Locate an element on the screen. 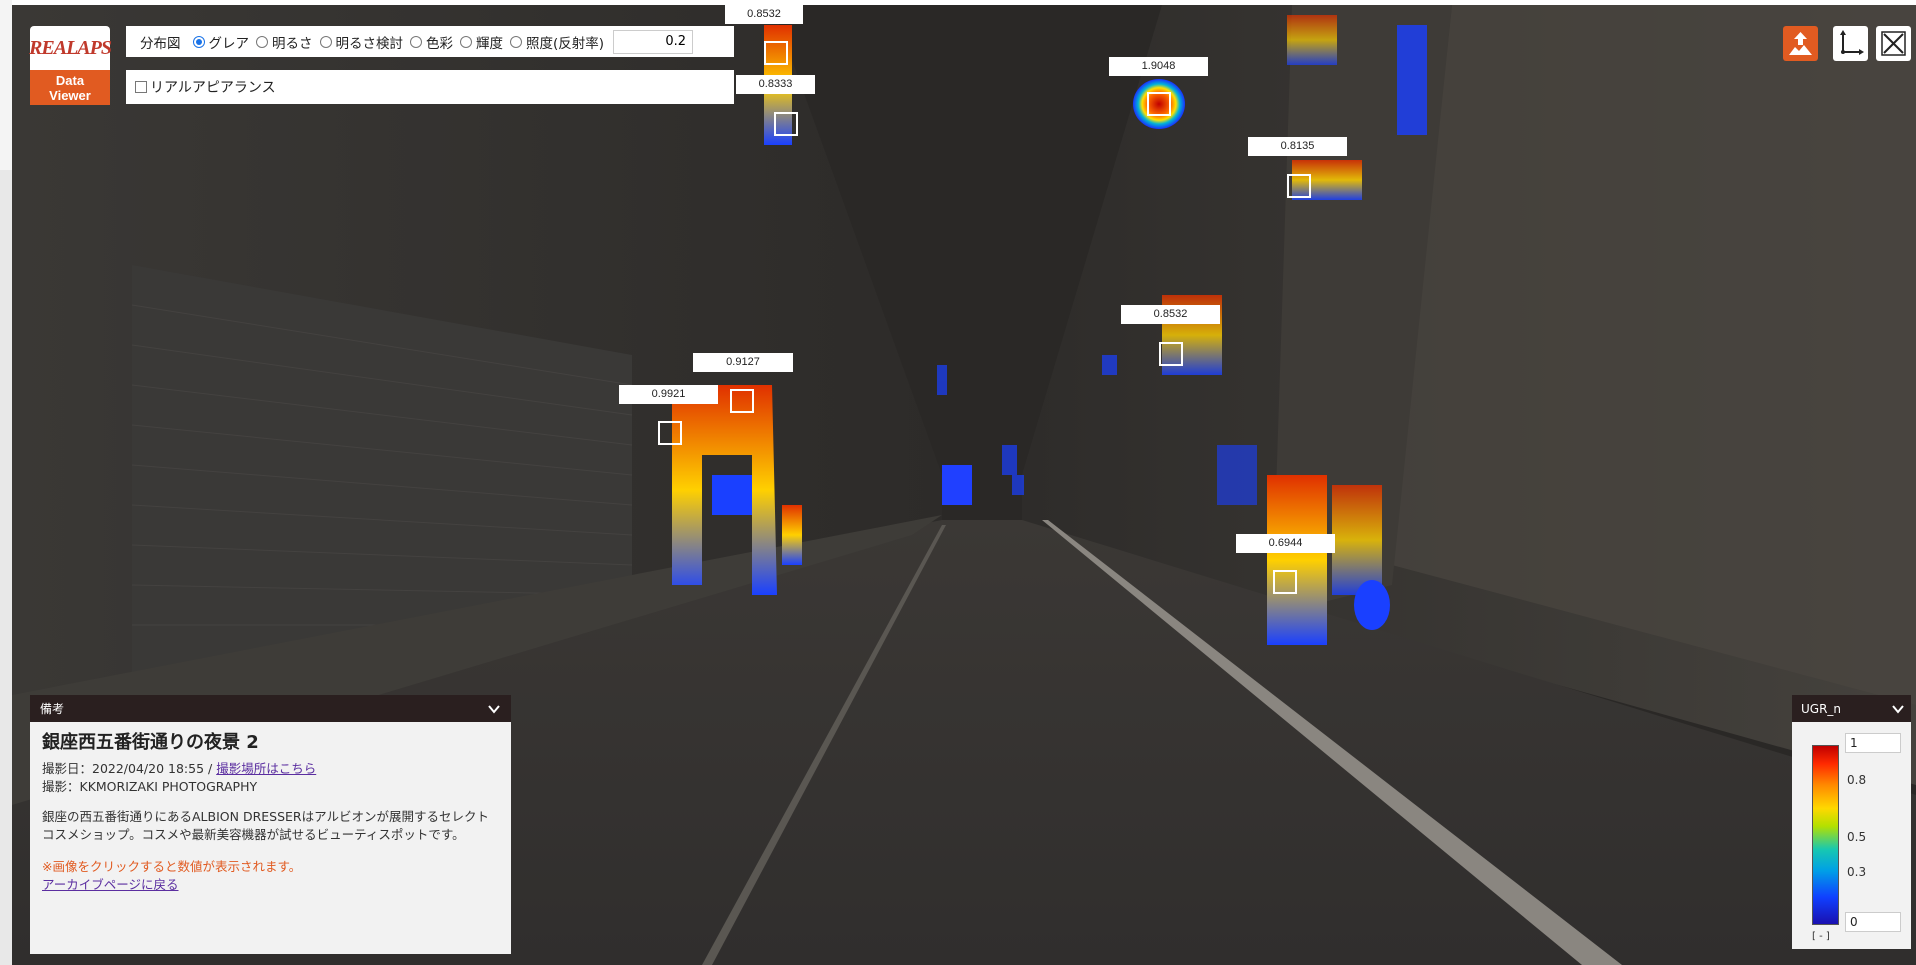 The width and height of the screenshot is (1916, 965). radio-illuminance: 照度(反射率) is located at coordinates (557, 42).